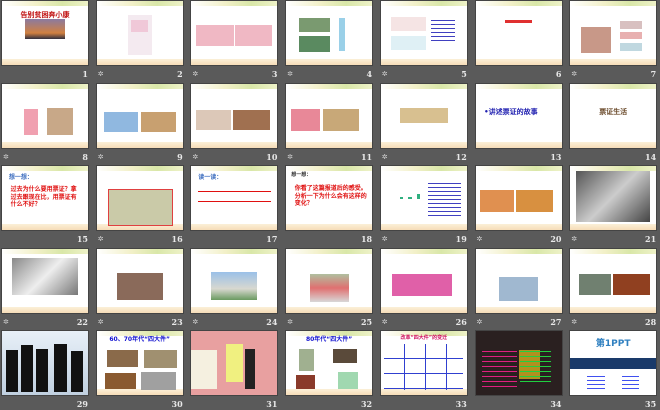  What do you see at coordinates (45, 33) in the screenshot?
I see `slide-thumbnail: 告别贫困奔小康` at bounding box center [45, 33].